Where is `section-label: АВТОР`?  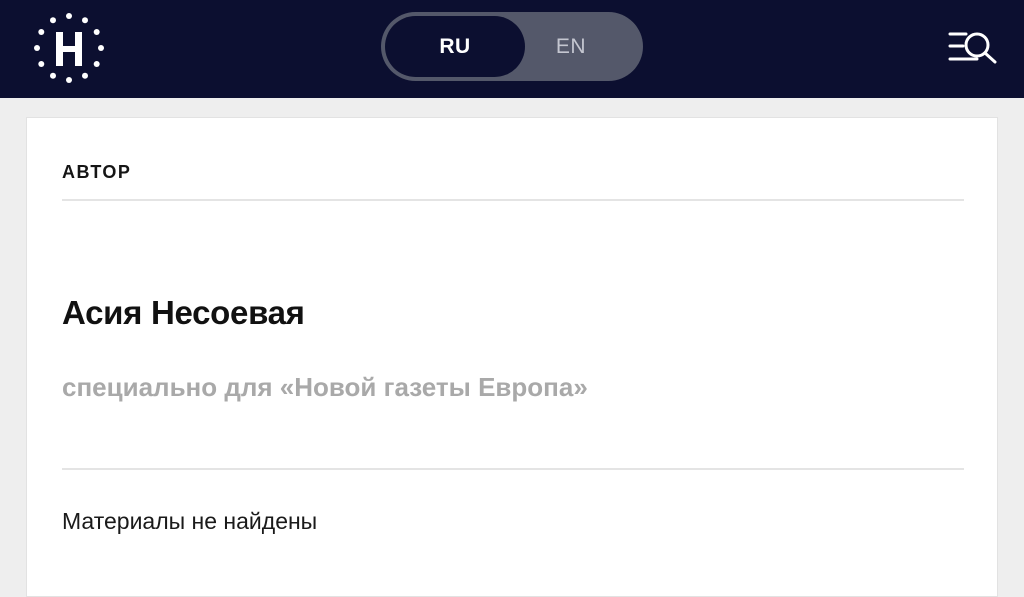
section-label: АВТОР is located at coordinates (97, 172).